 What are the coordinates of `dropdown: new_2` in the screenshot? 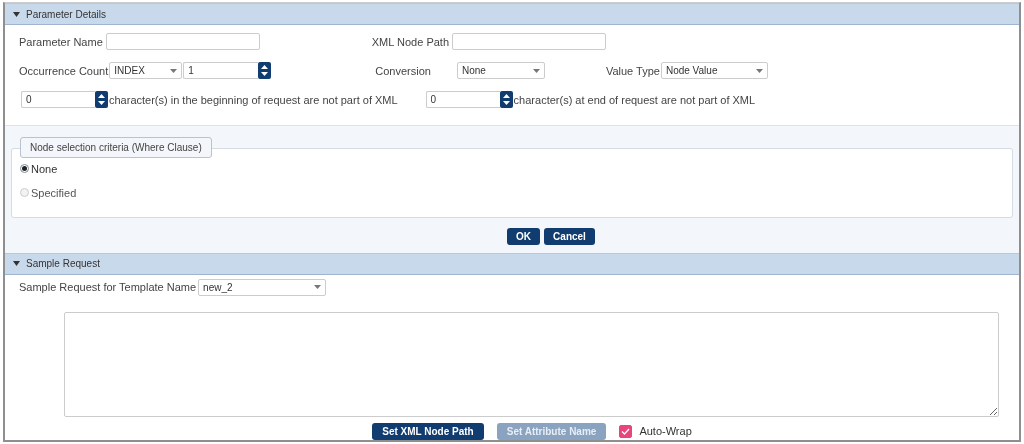 It's located at (262, 287).